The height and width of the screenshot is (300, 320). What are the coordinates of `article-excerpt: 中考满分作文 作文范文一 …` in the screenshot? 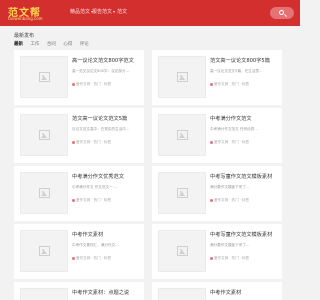 It's located at (95, 187).